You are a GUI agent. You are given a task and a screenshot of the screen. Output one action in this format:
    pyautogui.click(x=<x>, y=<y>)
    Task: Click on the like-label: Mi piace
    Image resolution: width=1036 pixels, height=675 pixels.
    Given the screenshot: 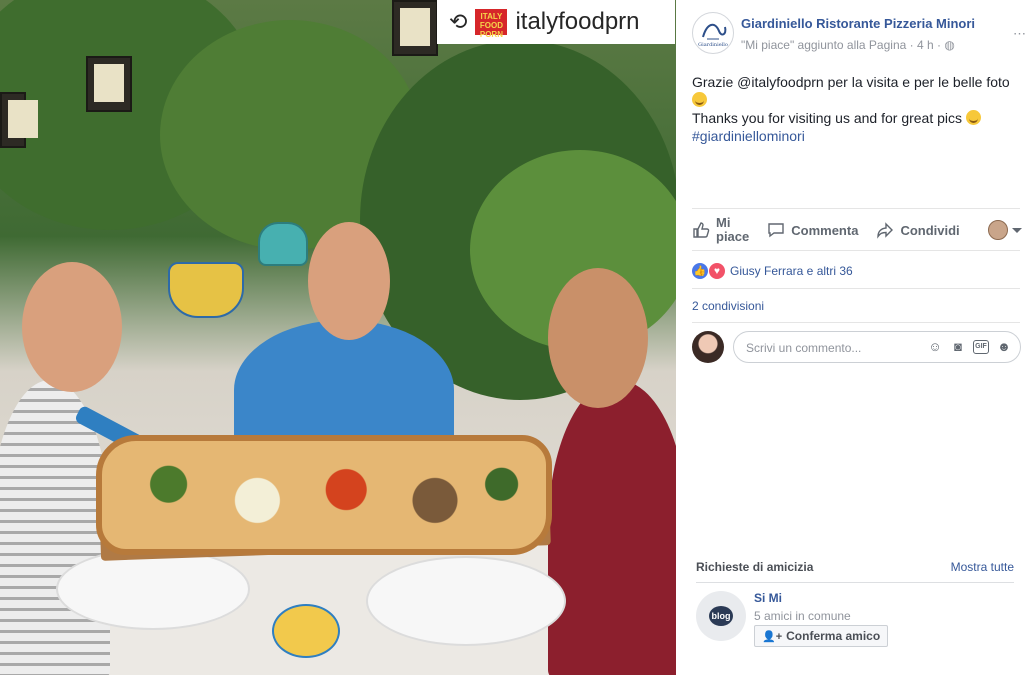 What is the action you would take?
    pyautogui.click(x=733, y=229)
    